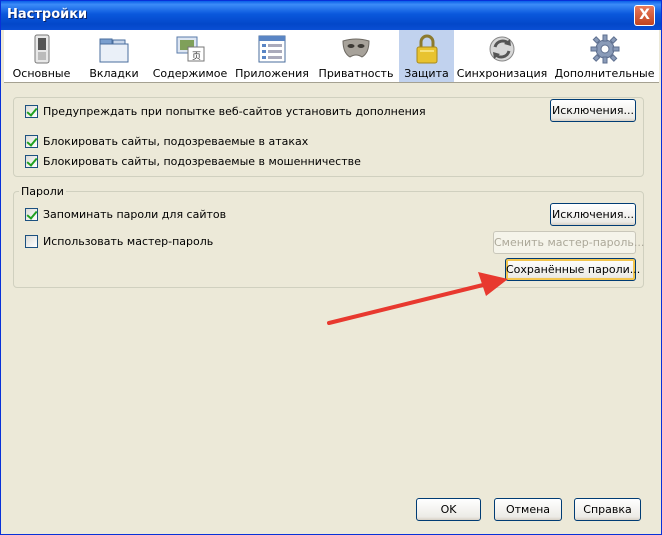  I want to click on content-icon: 页, so click(190, 49).